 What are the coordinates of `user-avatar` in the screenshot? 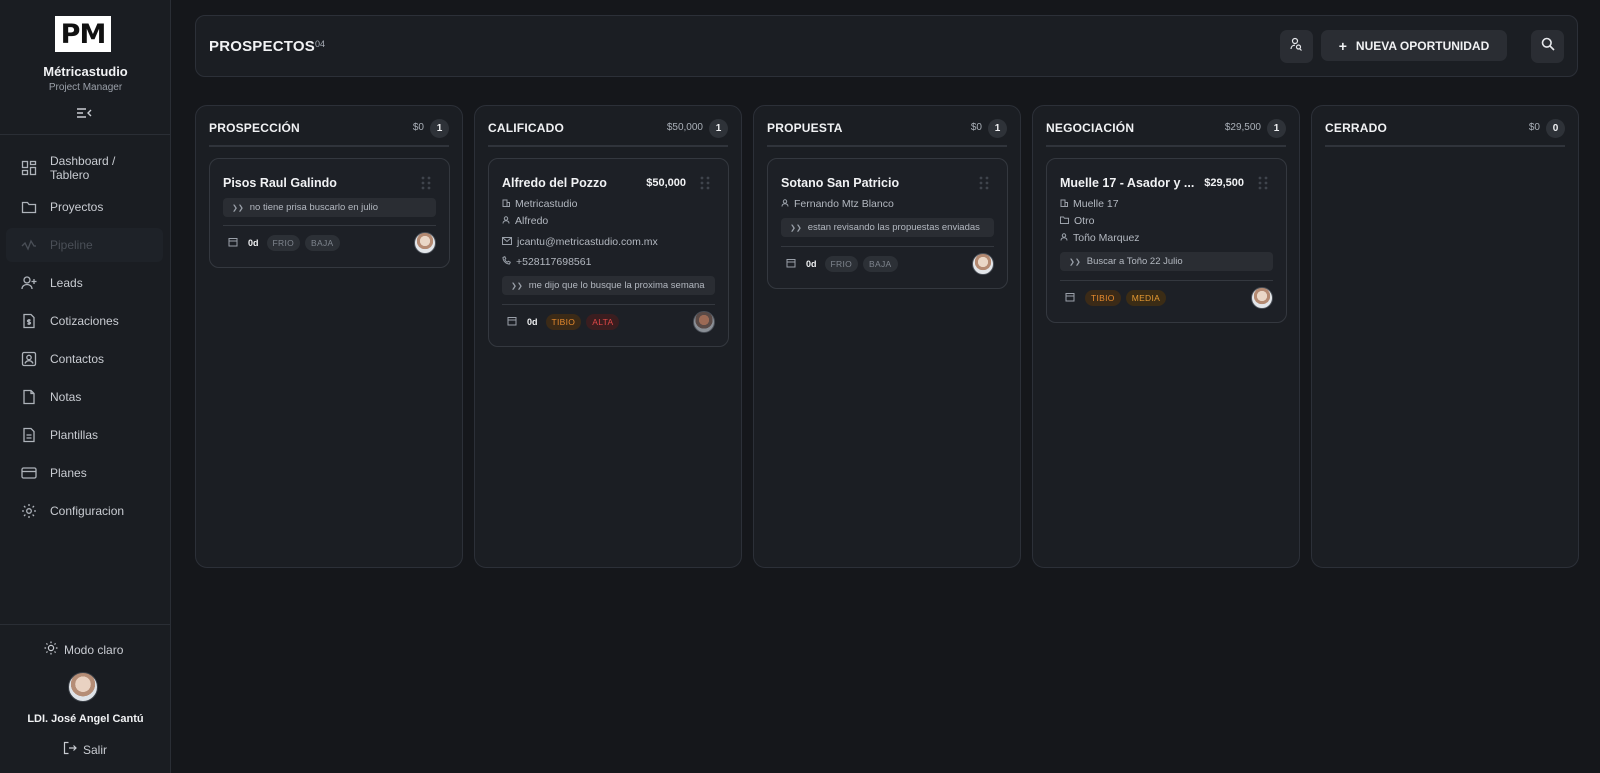 It's located at (83, 687).